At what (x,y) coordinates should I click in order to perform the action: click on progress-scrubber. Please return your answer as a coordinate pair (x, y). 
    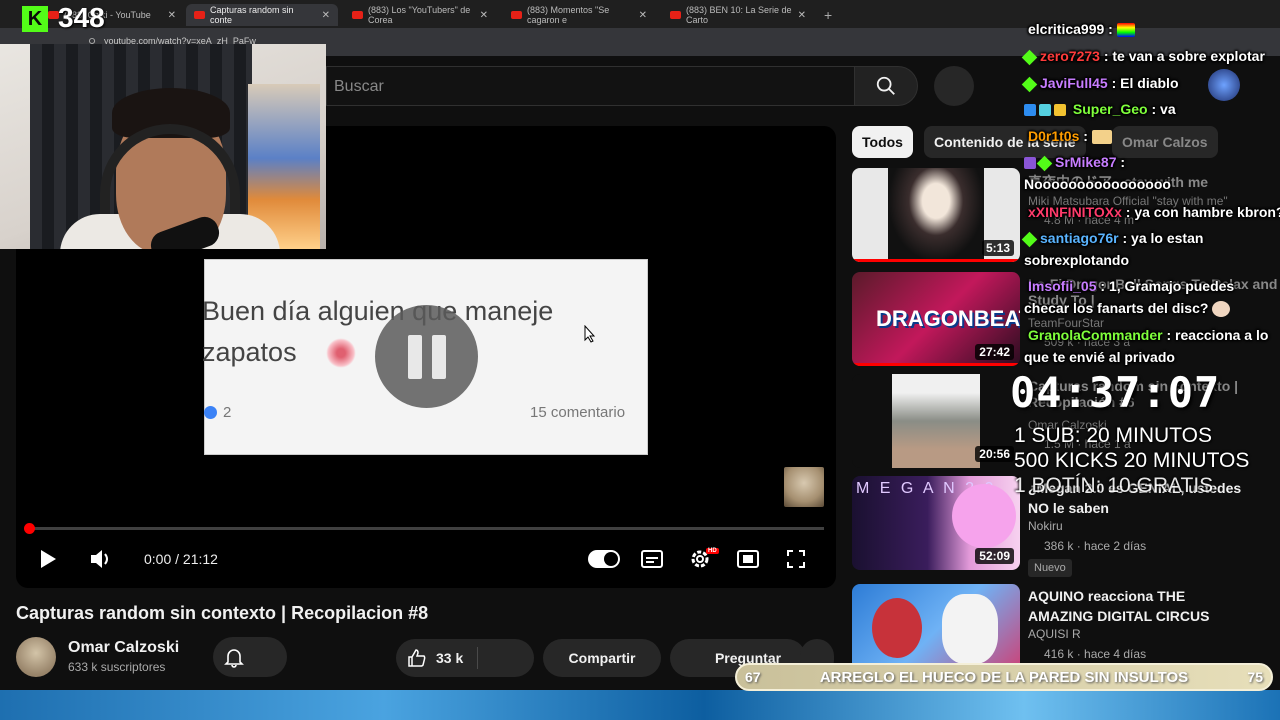
    Looking at the image, I should click on (29, 528).